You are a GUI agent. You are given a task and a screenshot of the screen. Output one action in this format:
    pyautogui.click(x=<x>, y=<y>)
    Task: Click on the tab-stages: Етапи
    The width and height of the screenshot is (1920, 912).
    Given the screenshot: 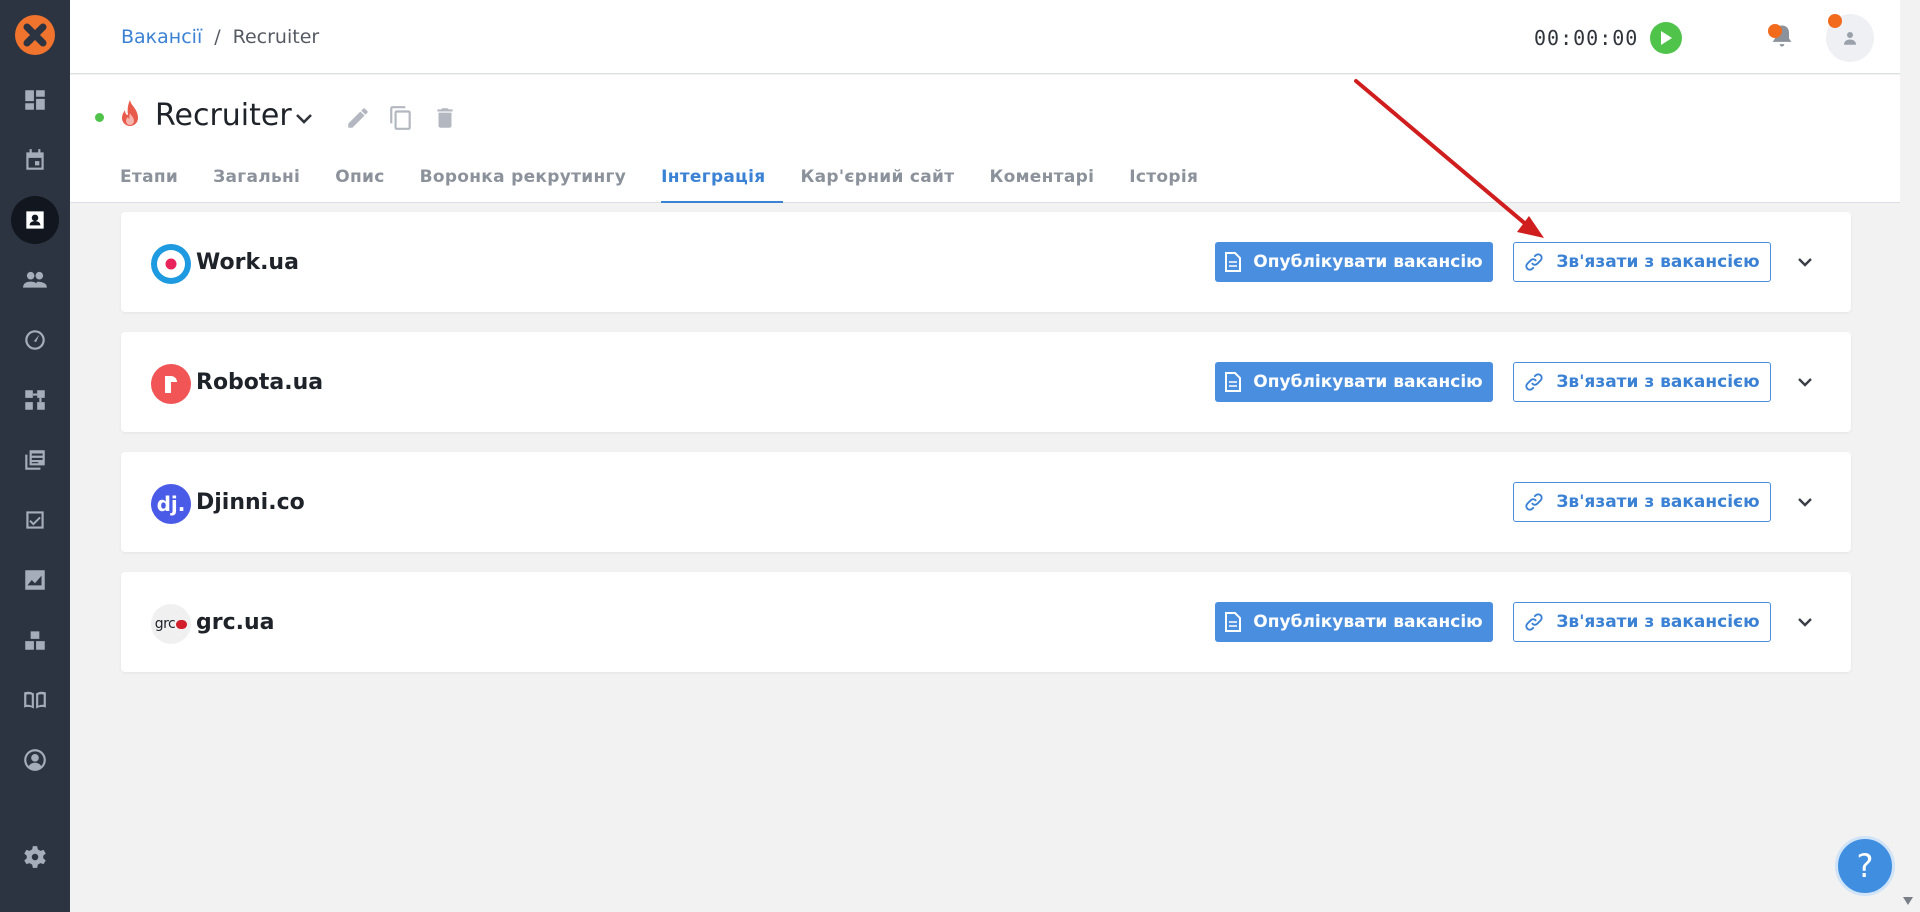 What is the action you would take?
    pyautogui.click(x=158, y=185)
    